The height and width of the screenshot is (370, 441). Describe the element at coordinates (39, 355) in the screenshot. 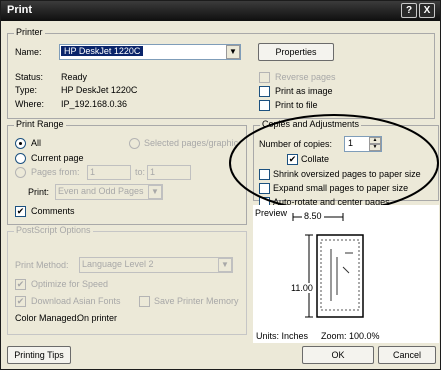

I see `printing-tips-button: Printing Tips` at that location.